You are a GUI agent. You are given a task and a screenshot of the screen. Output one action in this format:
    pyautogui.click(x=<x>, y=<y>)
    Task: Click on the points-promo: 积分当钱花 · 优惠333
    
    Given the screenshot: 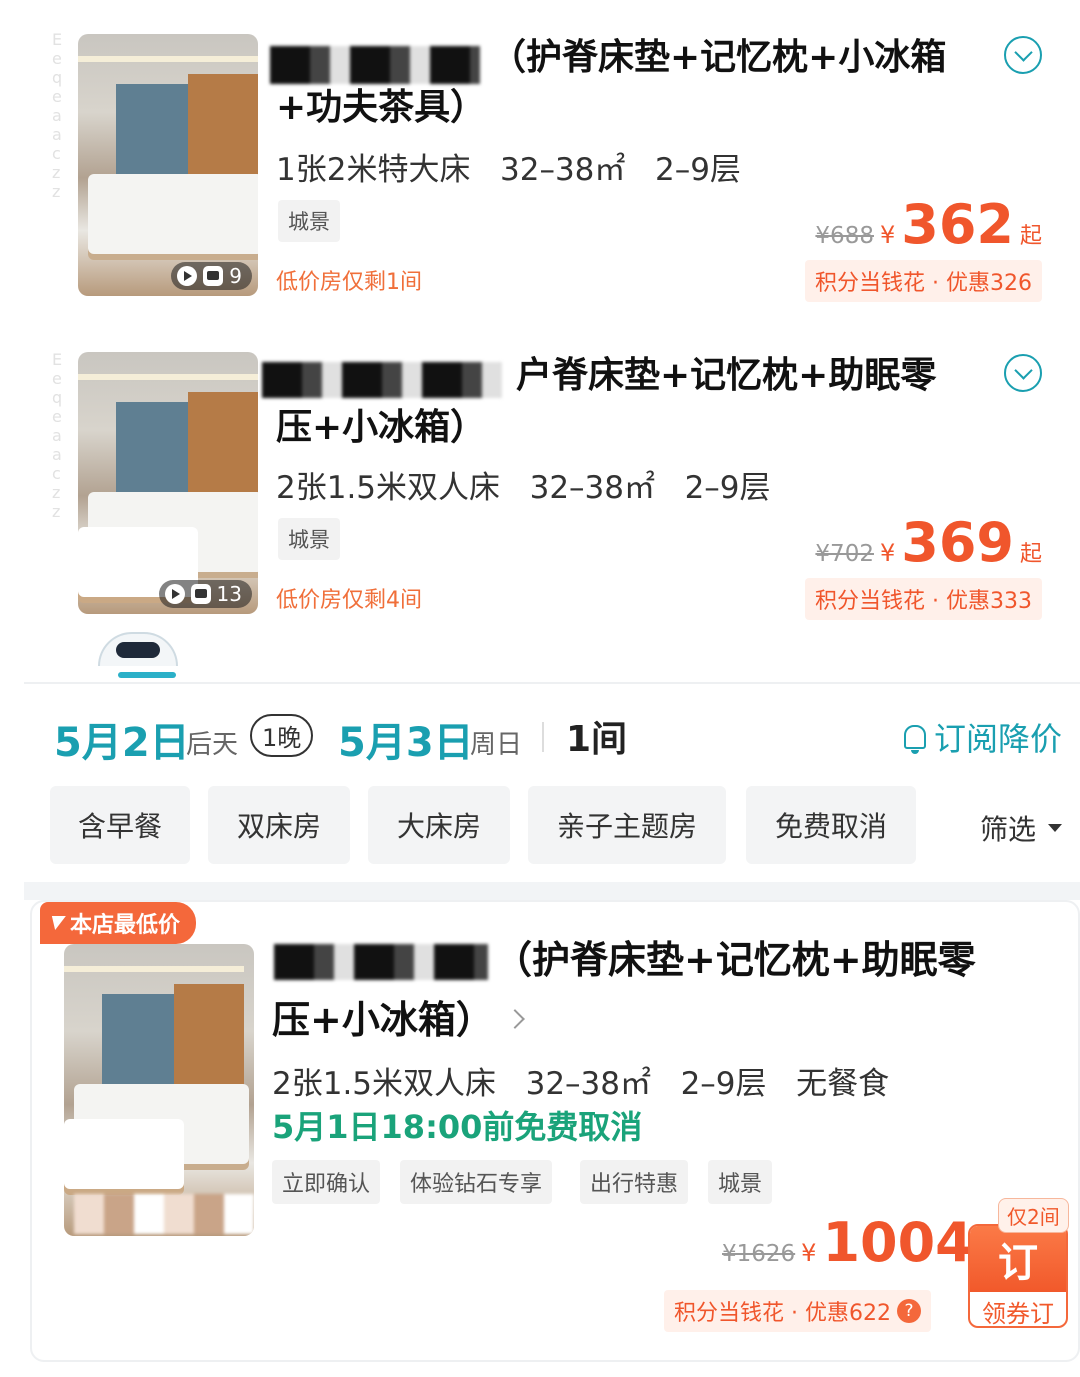 What is the action you would take?
    pyautogui.click(x=923, y=599)
    